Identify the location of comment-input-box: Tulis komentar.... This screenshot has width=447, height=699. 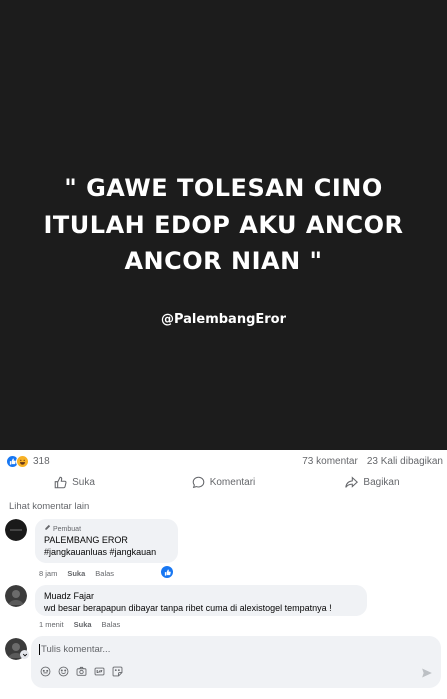
(236, 662).